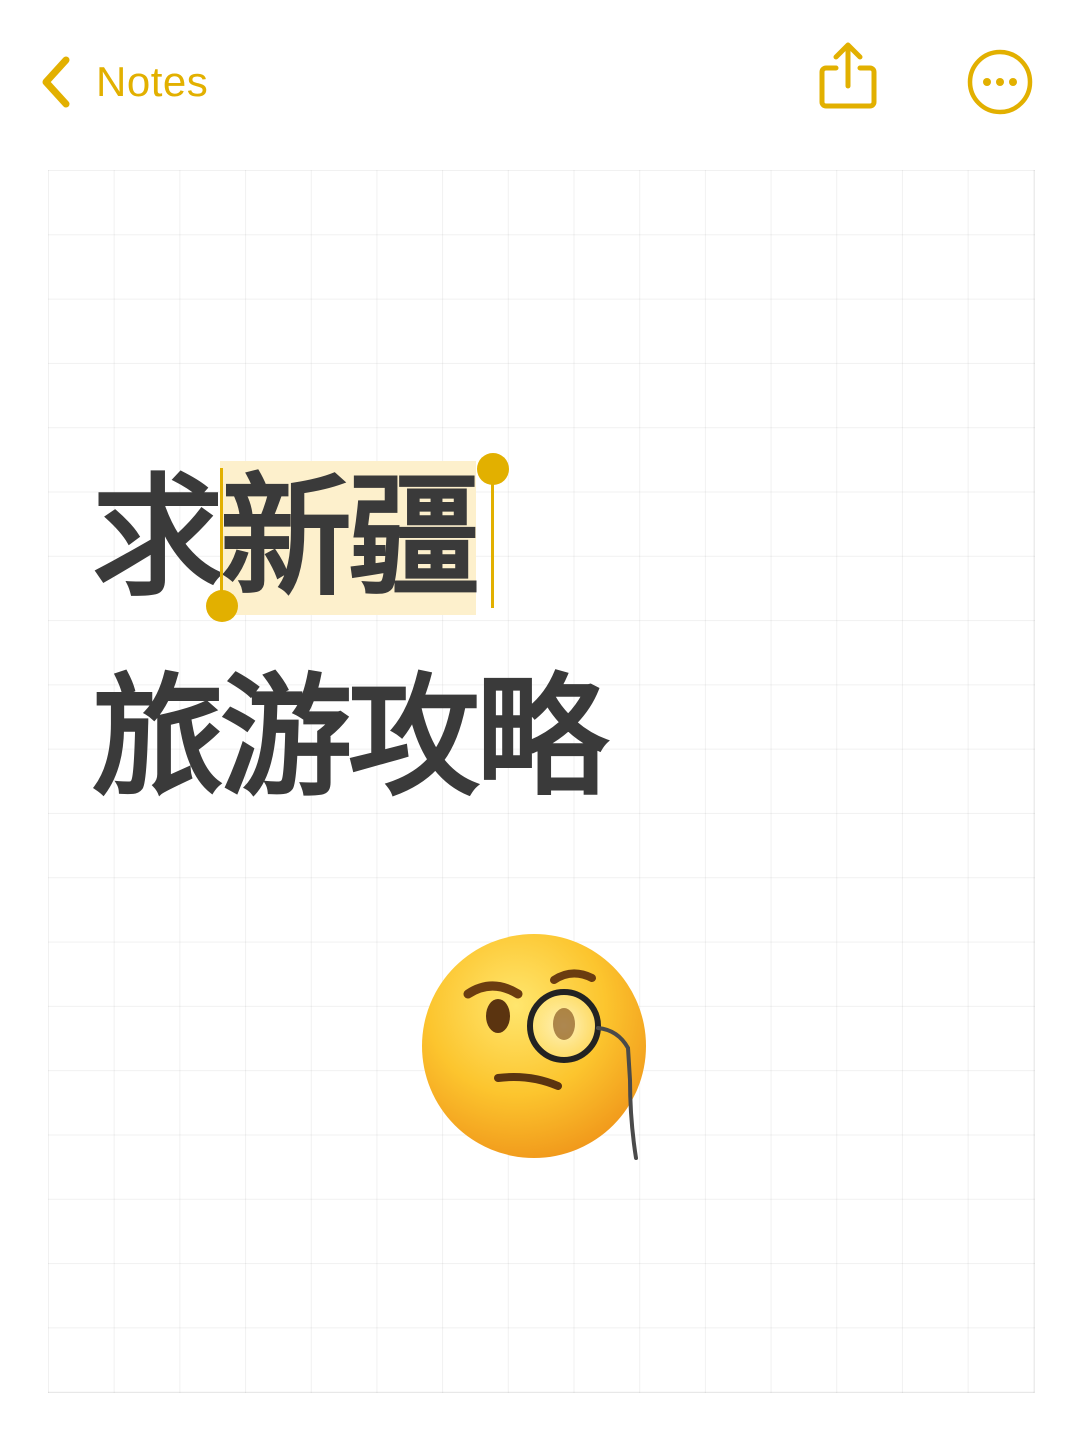 This screenshot has width=1080, height=1440. I want to click on note-title-line-2: 旅游攻略, so click(350, 738).